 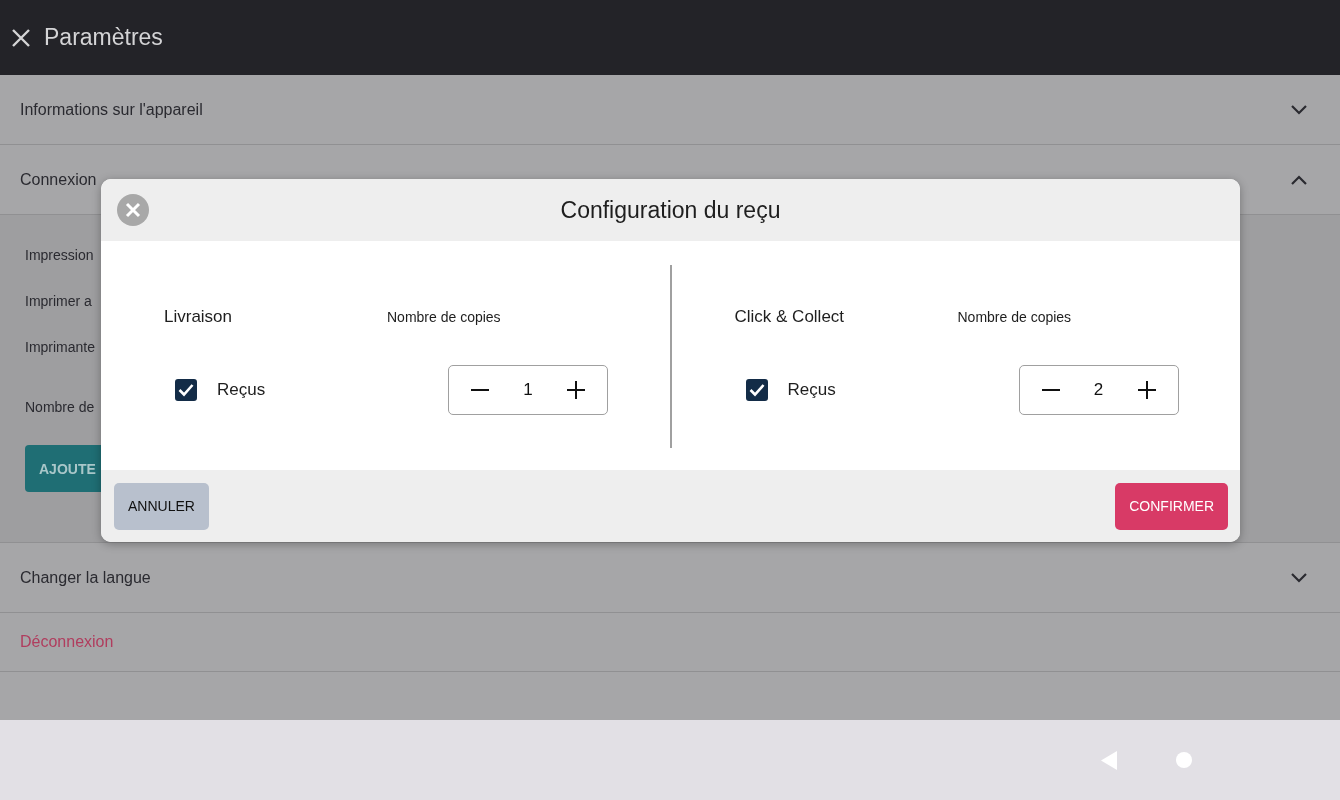 I want to click on setting-label: Nombre de, so click(x=60, y=408).